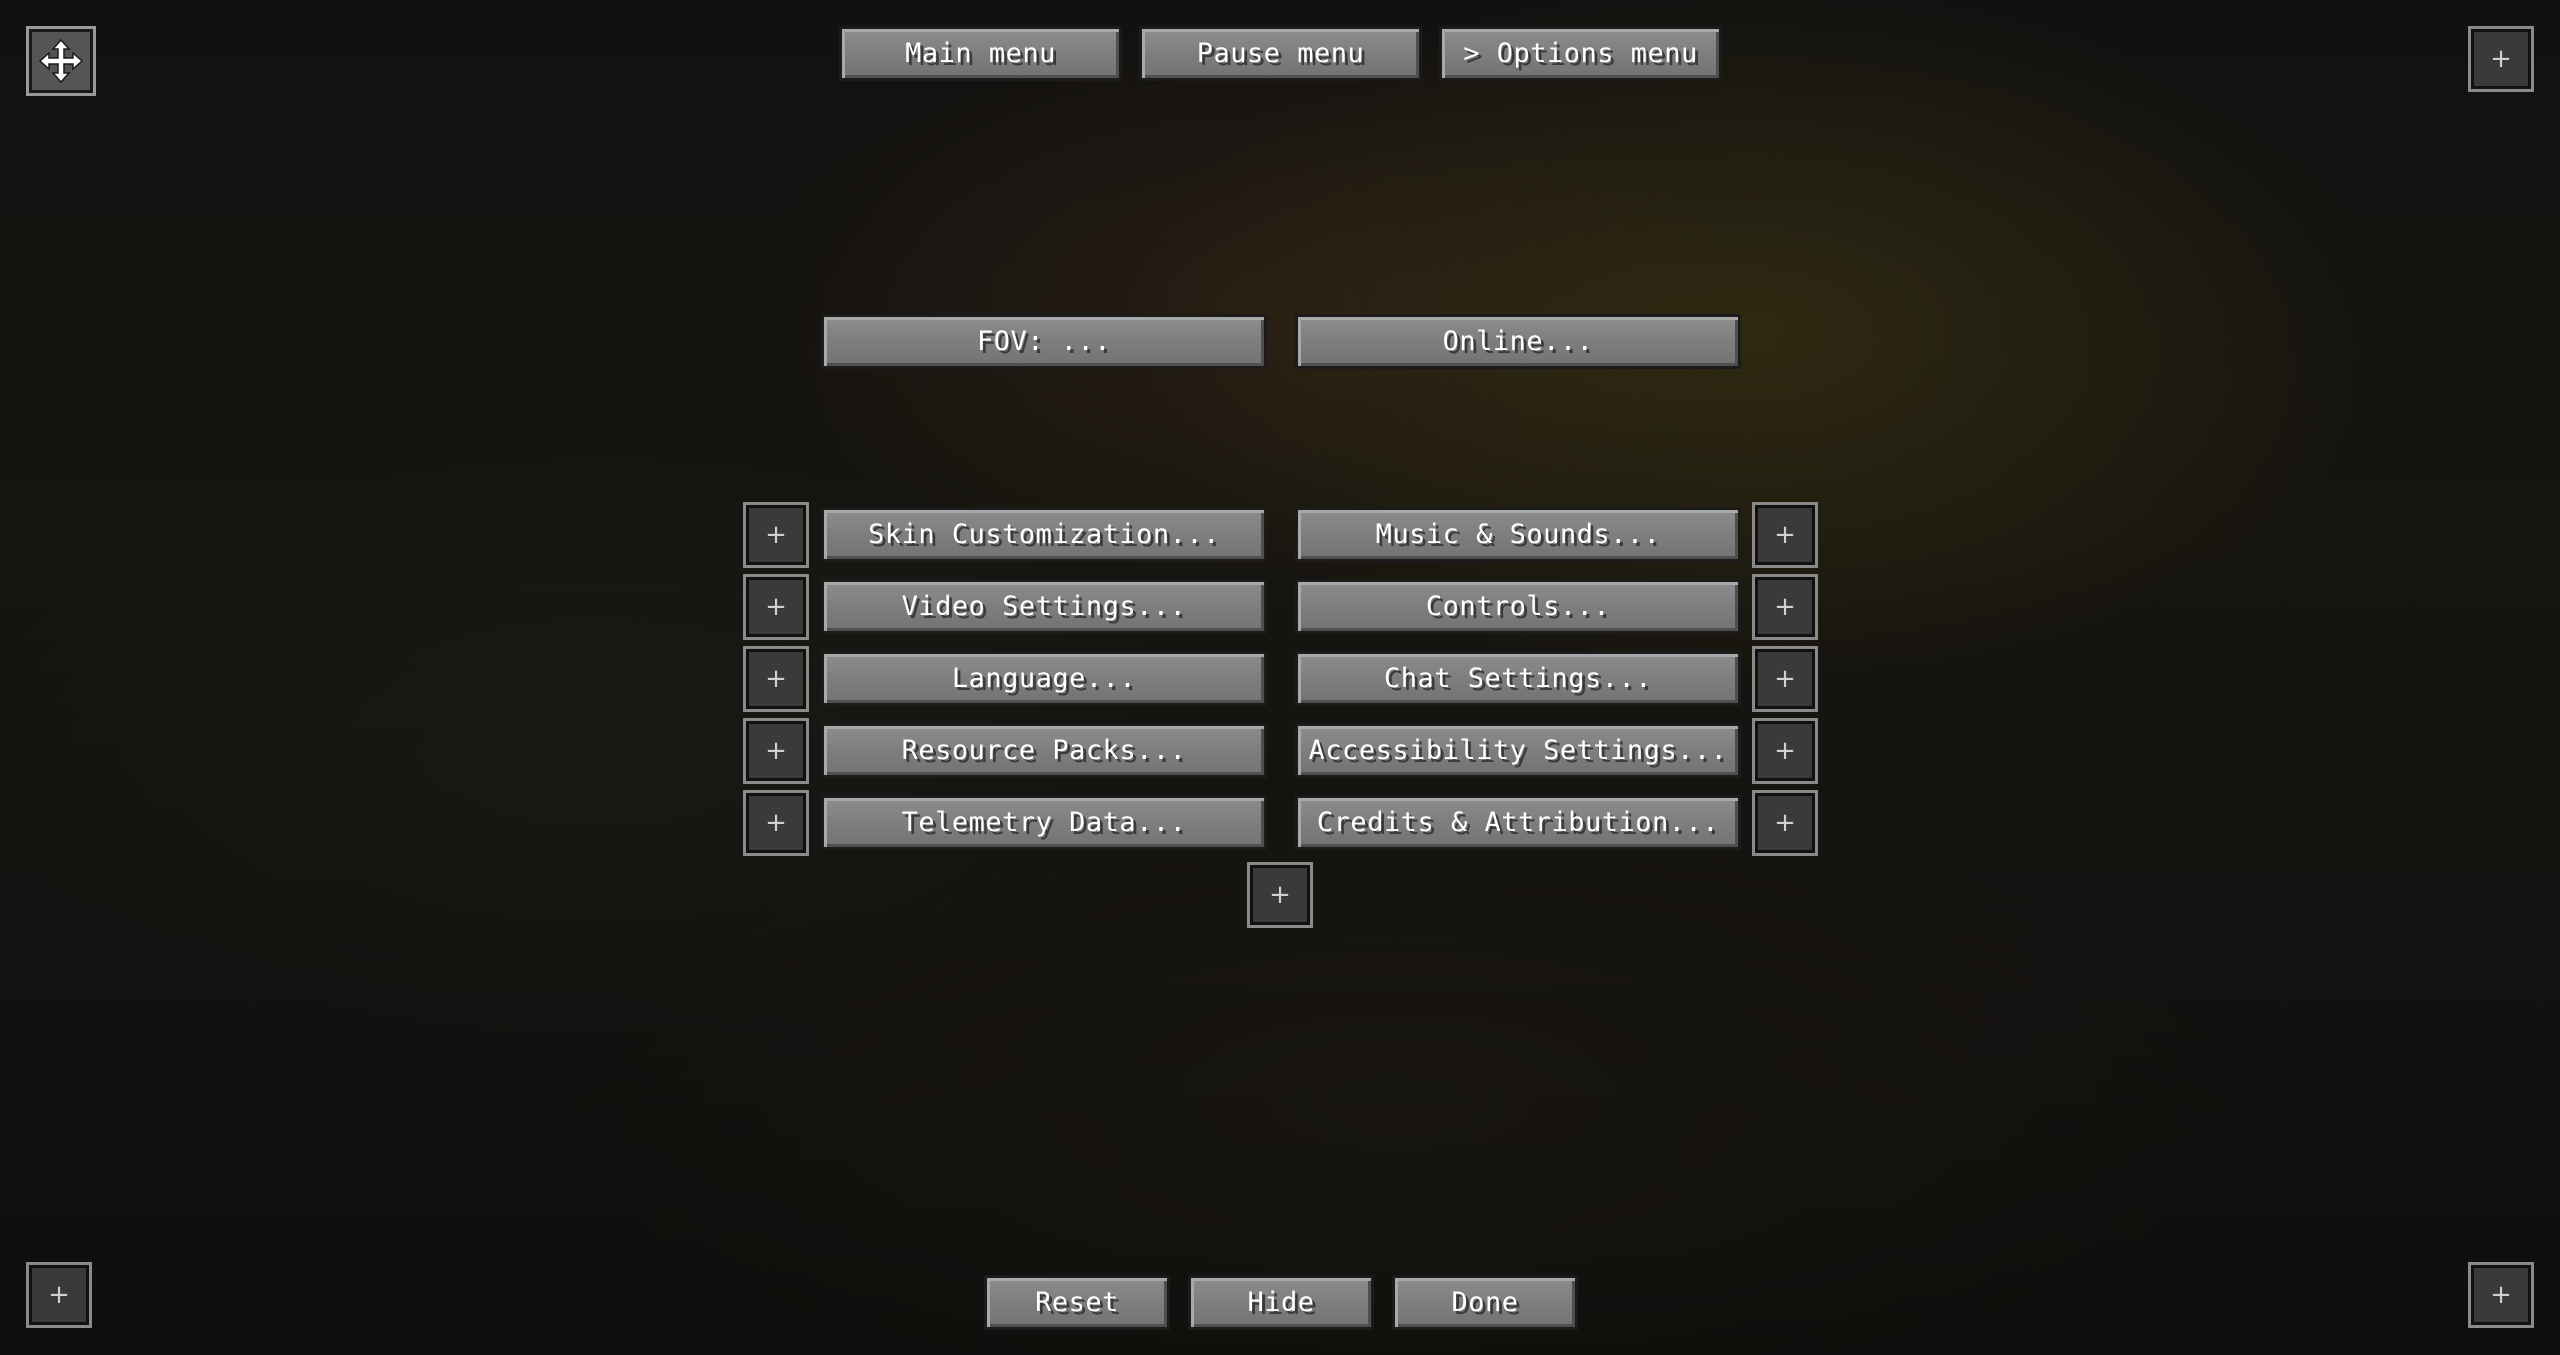 The image size is (2560, 1355). I want to click on add-row-3-right-button: +, so click(1785, 679).